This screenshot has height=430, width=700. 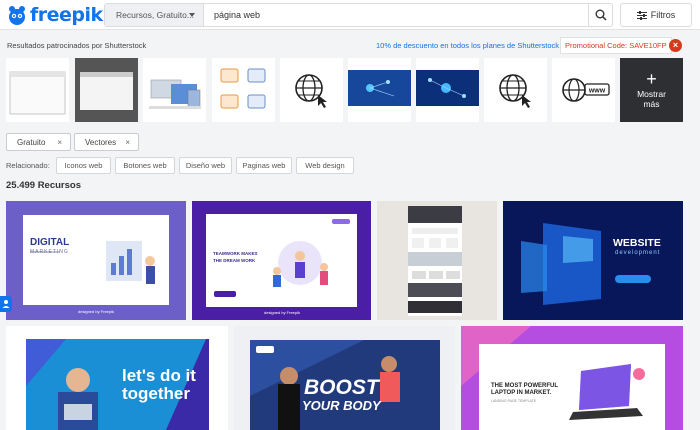 I want to click on card-caption: LANDING PAGE TEMPLATE, so click(x=514, y=401).